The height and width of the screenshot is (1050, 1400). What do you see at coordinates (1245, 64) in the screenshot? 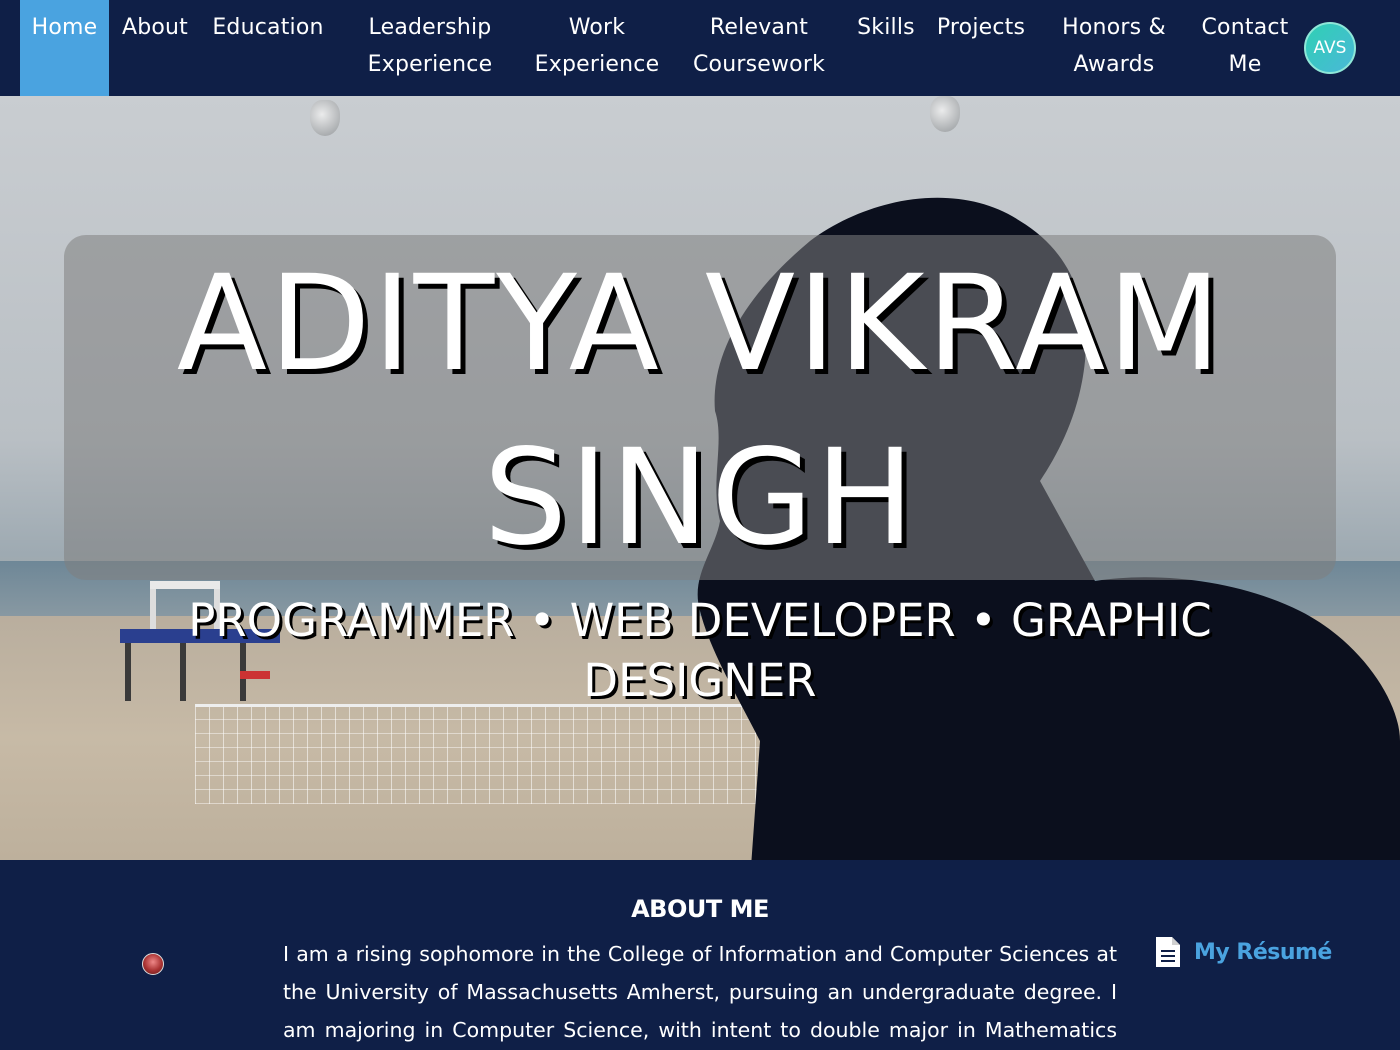
I see `nav-label: Me` at bounding box center [1245, 64].